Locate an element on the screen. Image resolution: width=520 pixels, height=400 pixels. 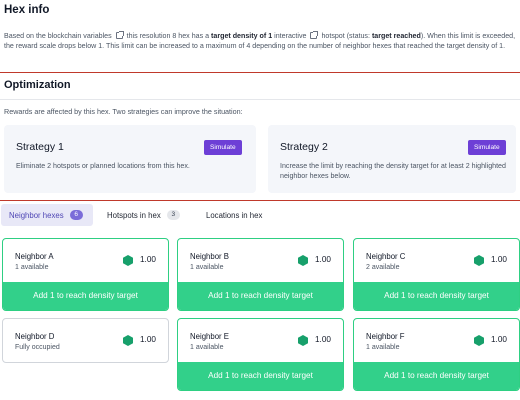
tab-hotspots-in-hex: Hotspots in hex 3 is located at coordinates (143, 215).